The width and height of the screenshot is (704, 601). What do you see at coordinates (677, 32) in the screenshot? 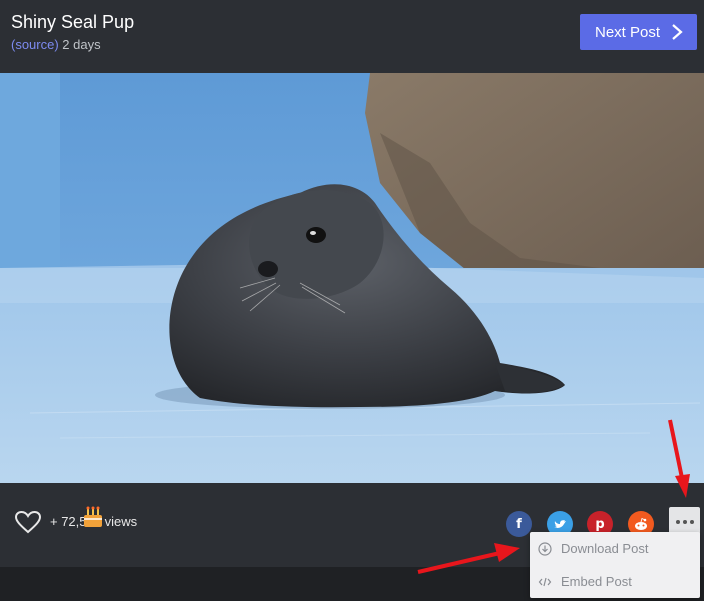
I see `chevron-right-icon` at bounding box center [677, 32].